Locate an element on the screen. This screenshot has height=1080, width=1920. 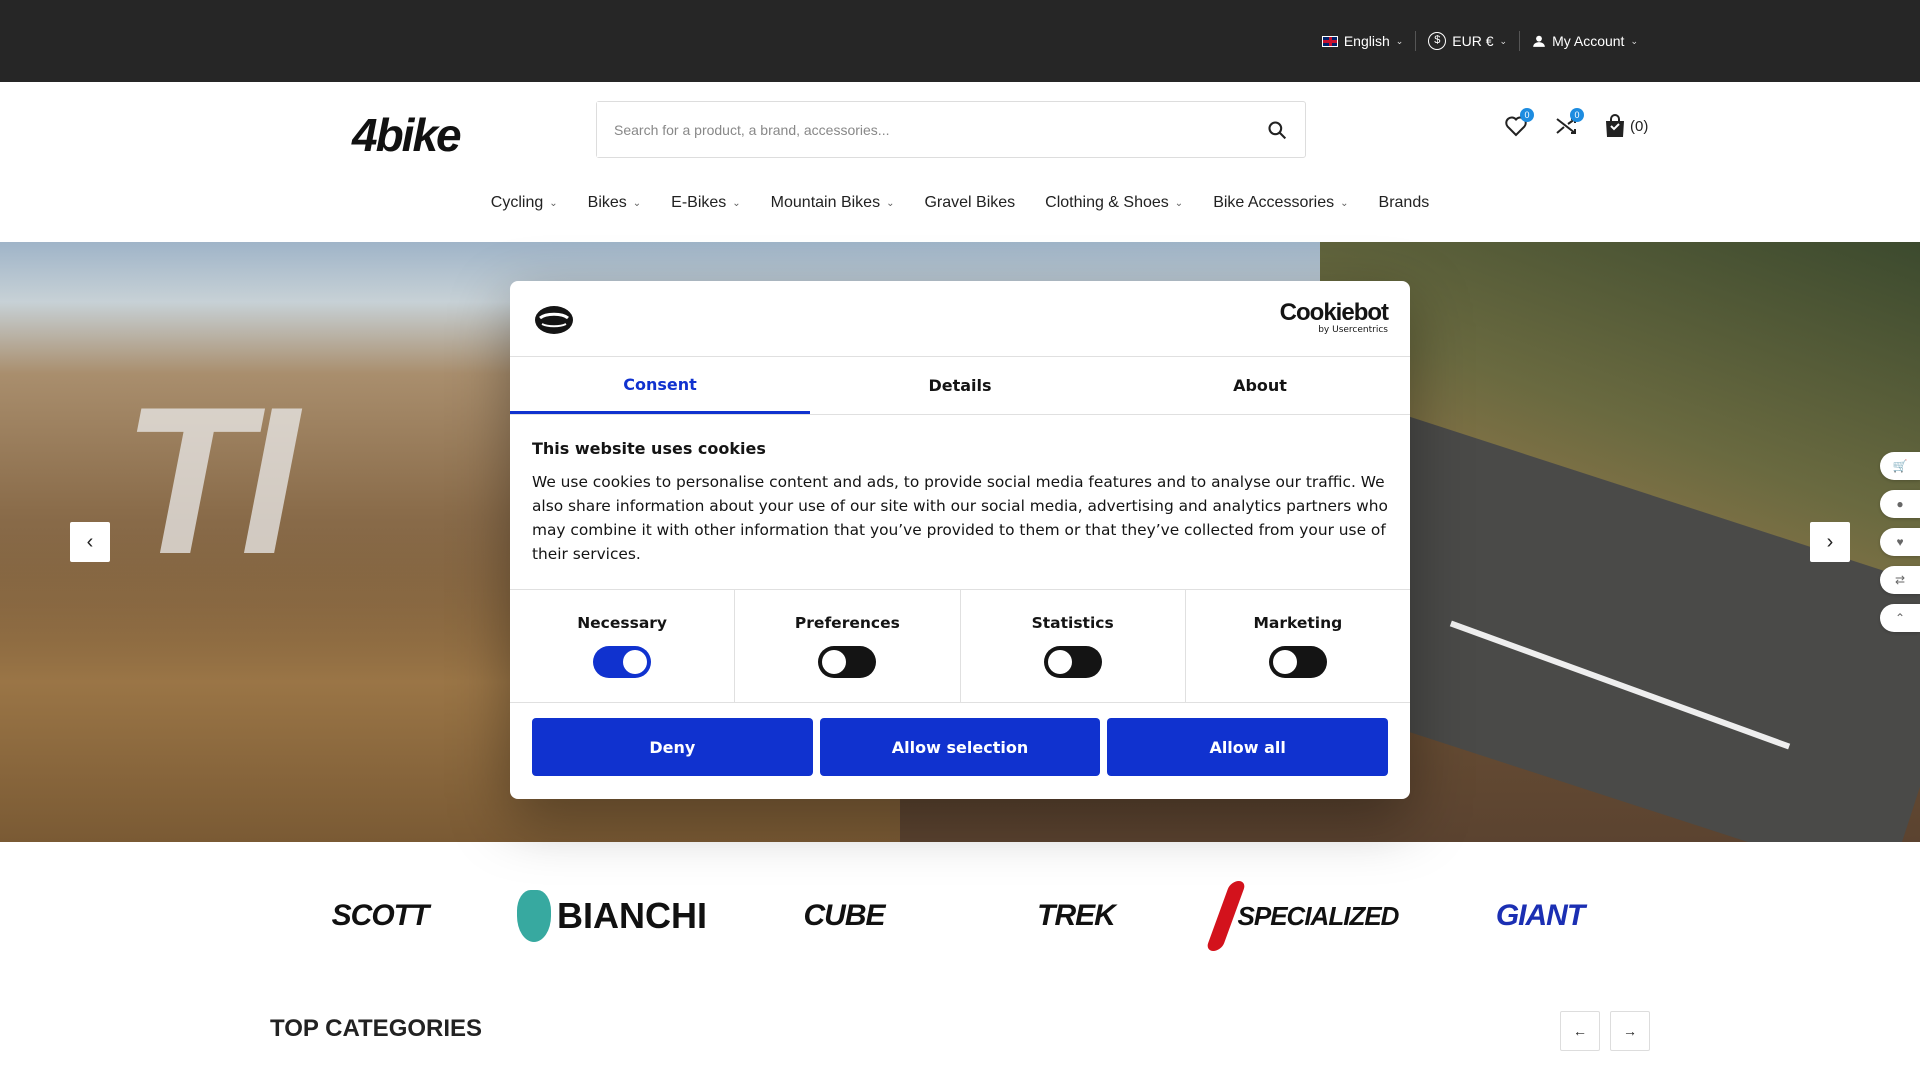
hero-prev-button: ‹ is located at coordinates (90, 542).